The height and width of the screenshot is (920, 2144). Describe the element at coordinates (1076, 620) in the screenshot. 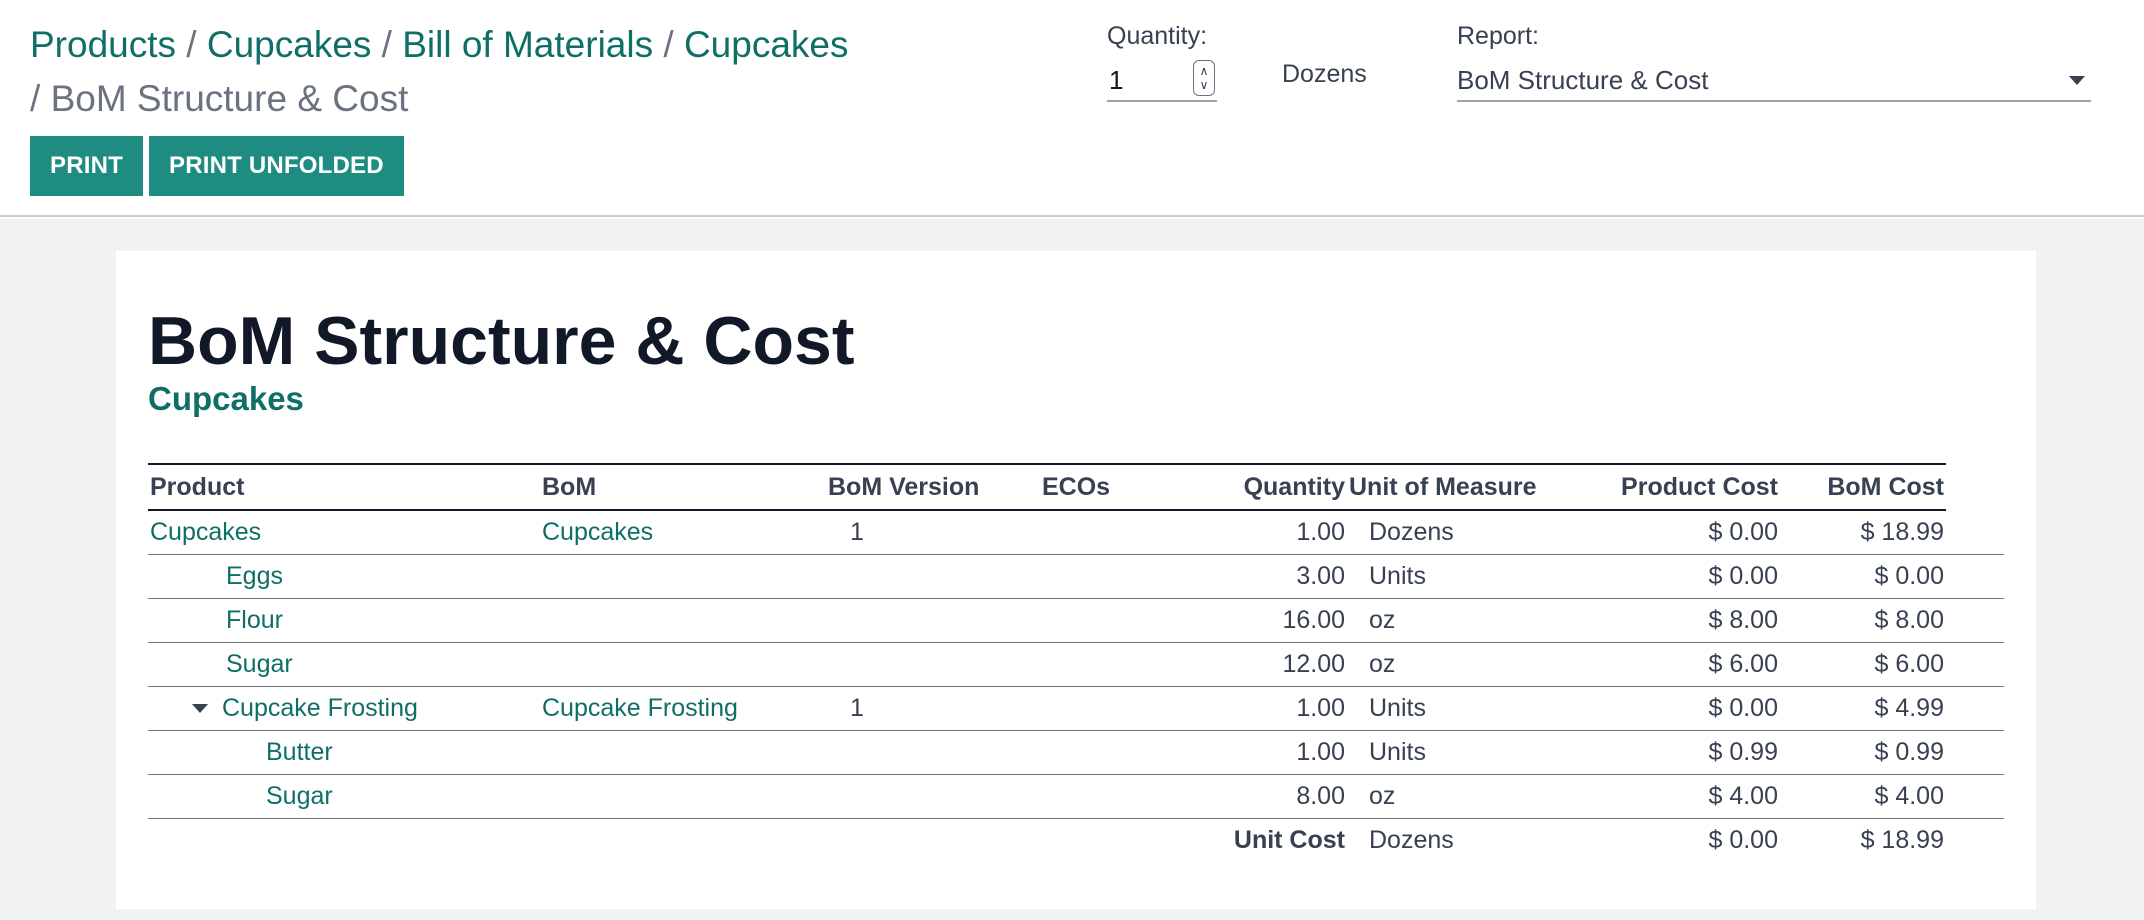

I see `table-row: Flour 16.00 oz $ 8.00 $ 8.00` at that location.